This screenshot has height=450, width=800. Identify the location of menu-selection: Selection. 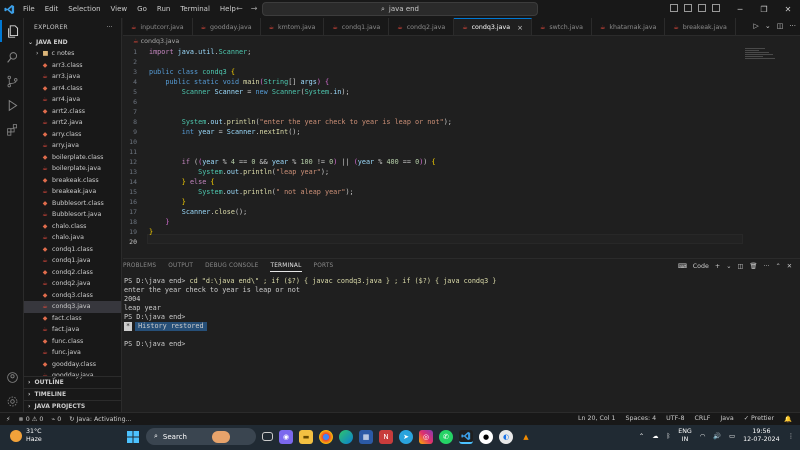
(84, 9).